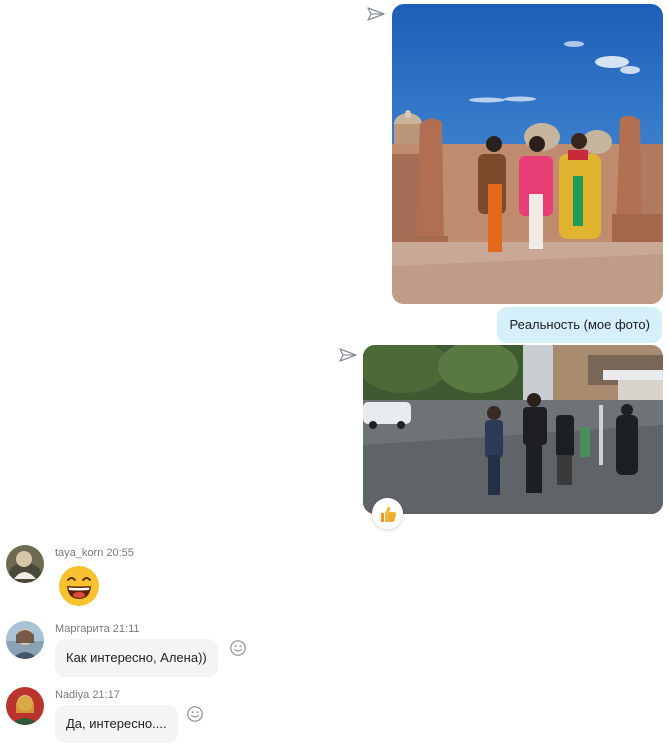 The height and width of the screenshot is (749, 669). I want to click on emoji-message, so click(79, 586).